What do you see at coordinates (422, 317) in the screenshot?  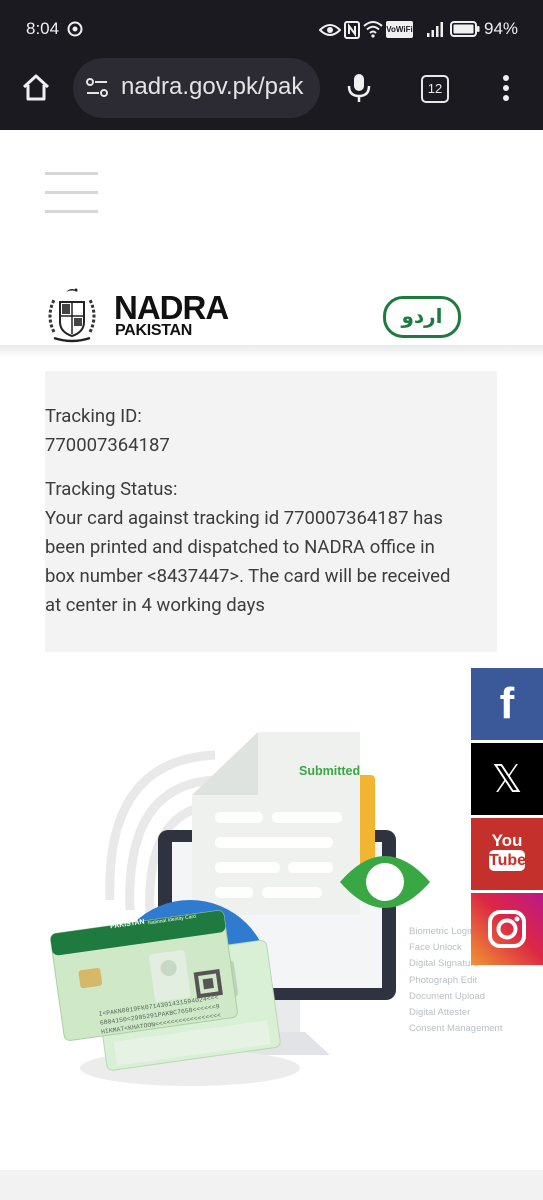 I see `urdu-language-button: اردو` at bounding box center [422, 317].